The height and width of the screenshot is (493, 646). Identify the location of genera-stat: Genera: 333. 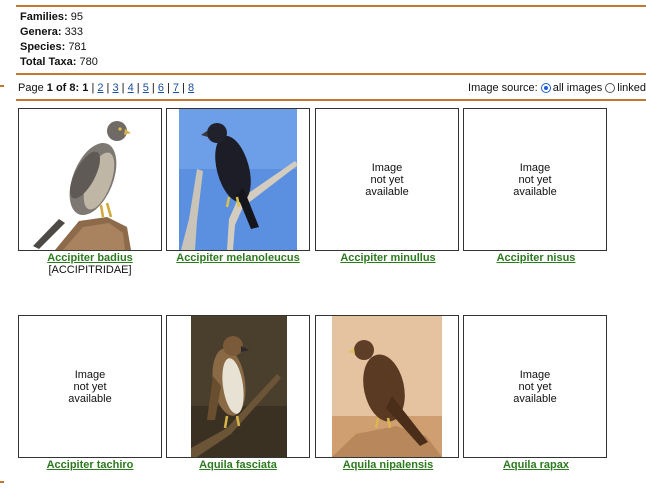
(51, 32).